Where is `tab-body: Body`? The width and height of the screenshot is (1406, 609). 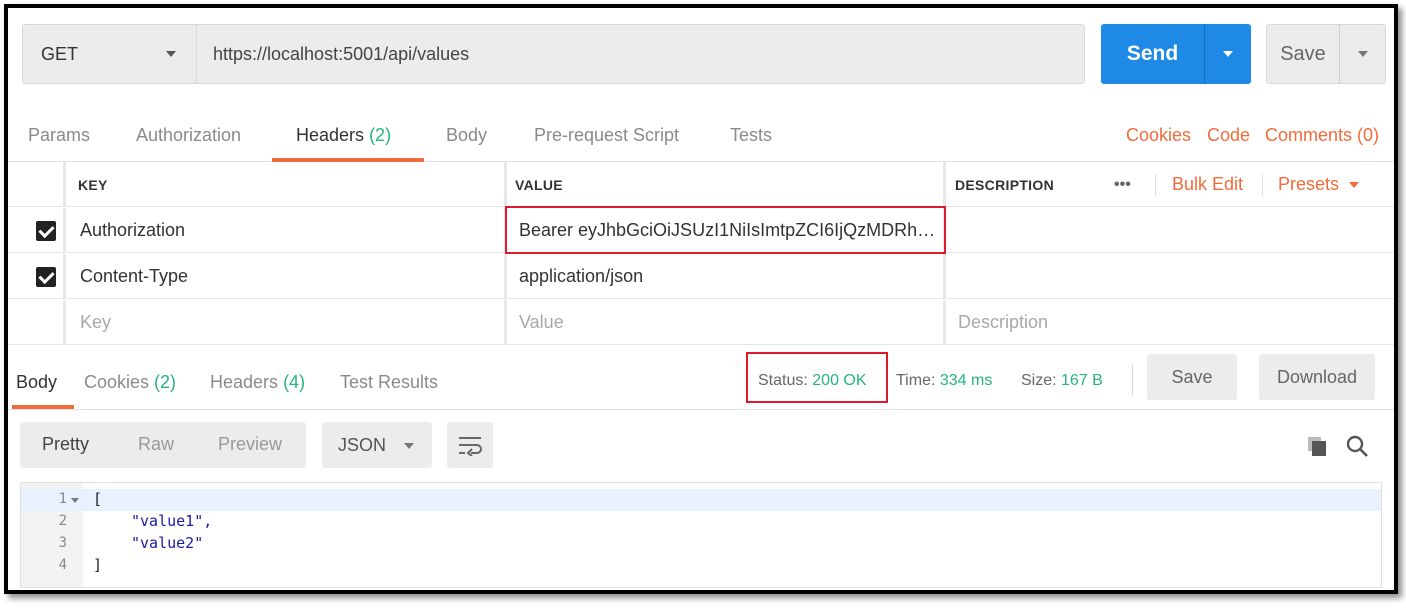
tab-body: Body is located at coordinates (466, 135).